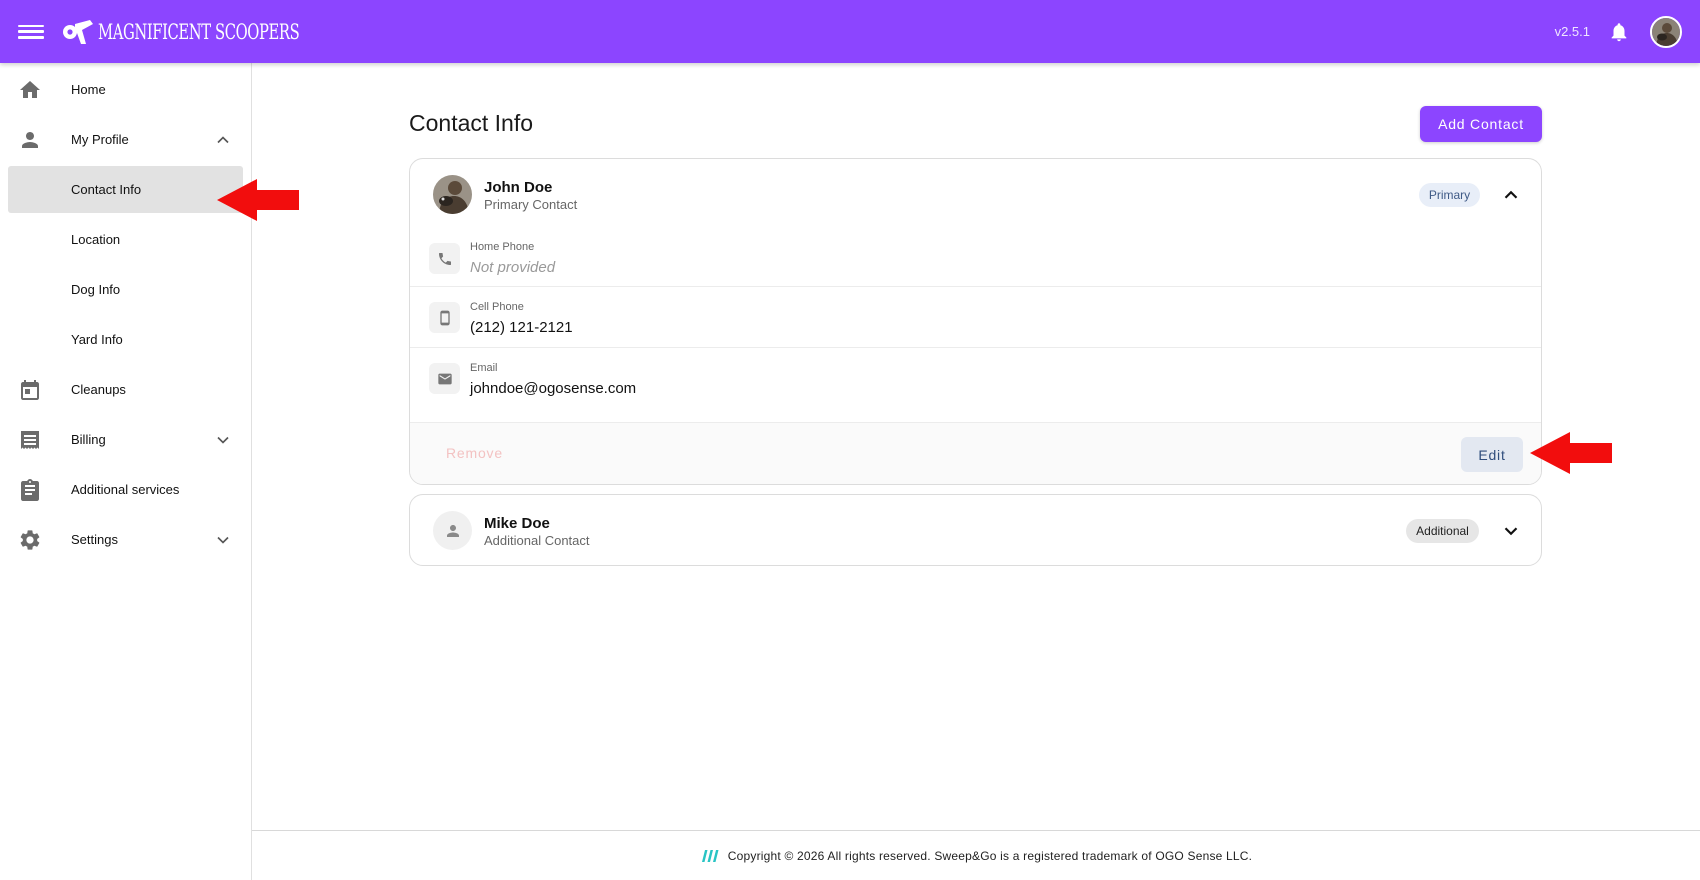 The height and width of the screenshot is (880, 1700). What do you see at coordinates (518, 187) in the screenshot?
I see `contact-name: John Doe` at bounding box center [518, 187].